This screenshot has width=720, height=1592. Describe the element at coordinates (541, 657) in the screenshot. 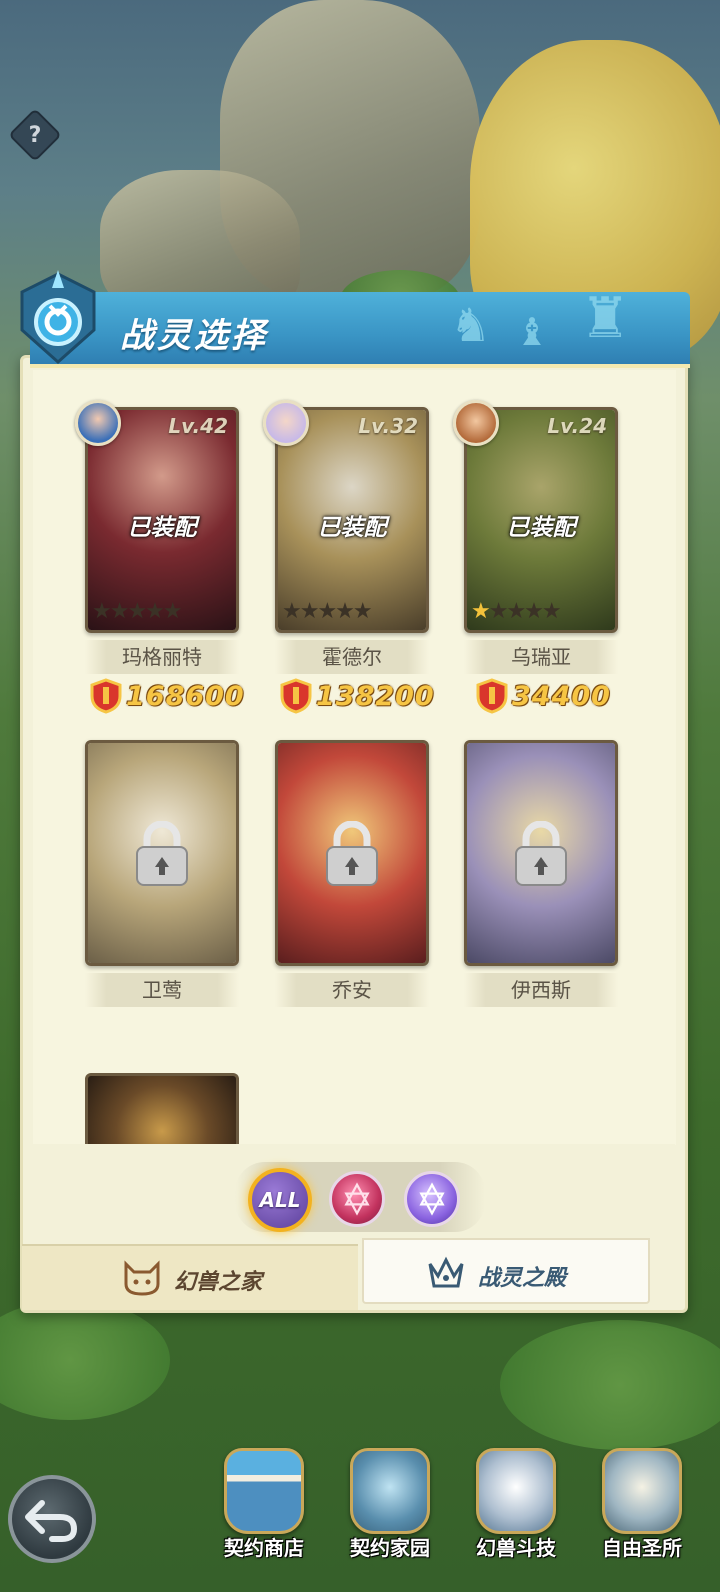

I see `hero-name: 乌瑞亚` at that location.